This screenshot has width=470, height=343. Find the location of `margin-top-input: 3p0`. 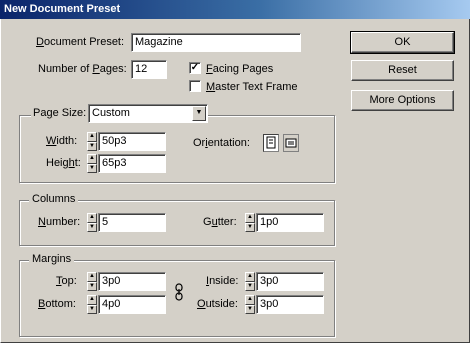

margin-top-input: 3p0 is located at coordinates (132, 281).